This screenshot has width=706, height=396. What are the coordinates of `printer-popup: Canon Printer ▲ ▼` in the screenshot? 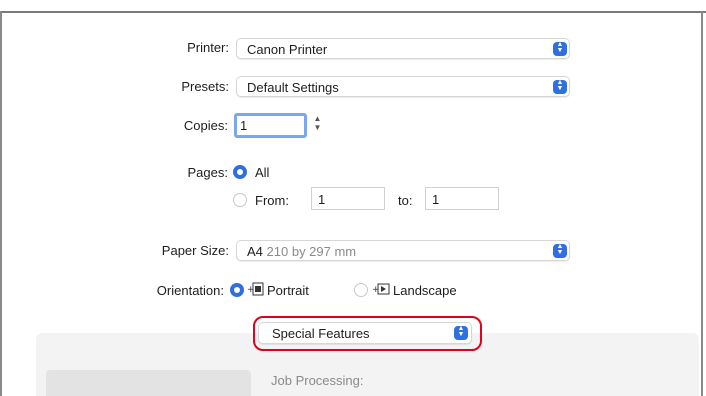 It's located at (403, 48).